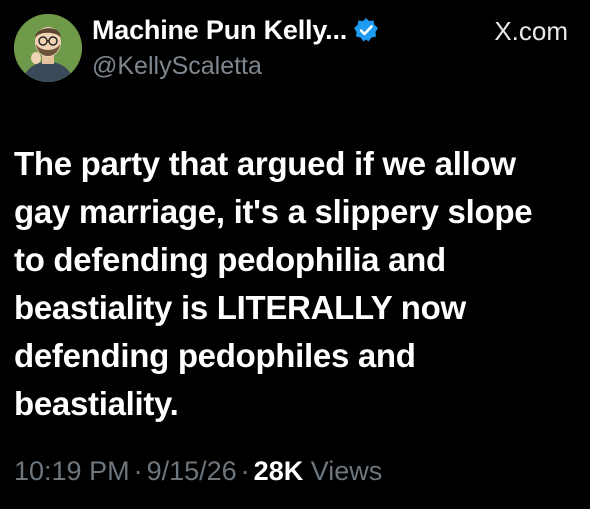 The width and height of the screenshot is (590, 509). What do you see at coordinates (366, 30) in the screenshot?
I see `verified-badge-icon` at bounding box center [366, 30].